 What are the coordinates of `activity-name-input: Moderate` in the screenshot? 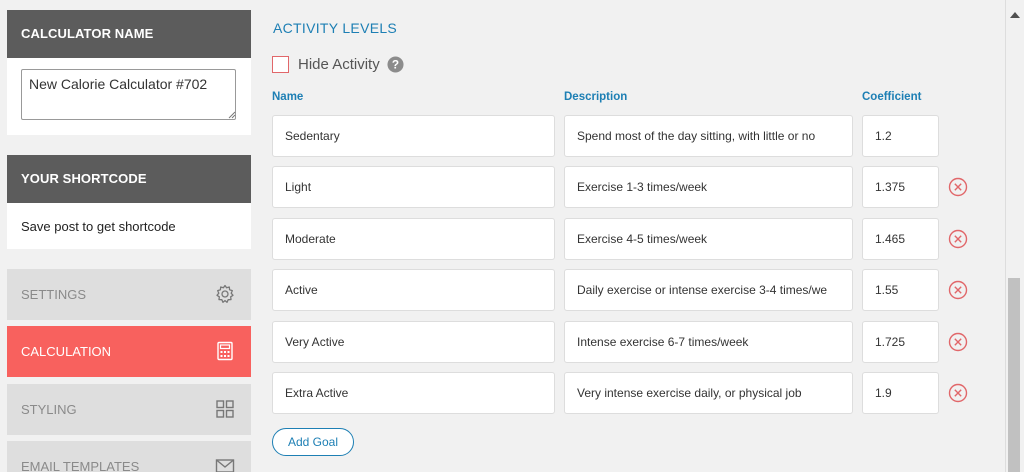 It's located at (413, 239).